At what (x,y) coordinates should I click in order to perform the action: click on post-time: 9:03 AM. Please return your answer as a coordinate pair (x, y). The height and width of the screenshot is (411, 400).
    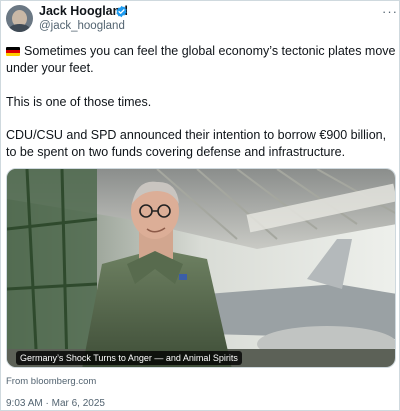
    Looking at the image, I should click on (24, 403).